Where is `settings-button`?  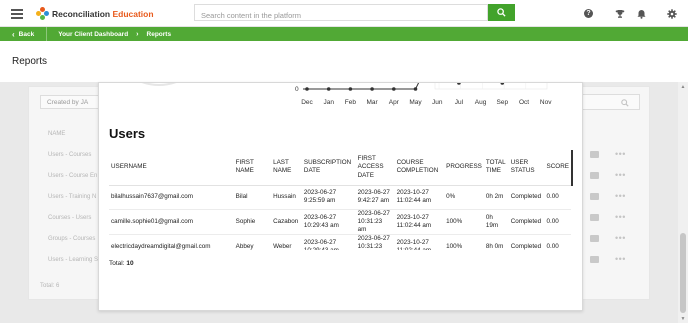 settings-button is located at coordinates (672, 13).